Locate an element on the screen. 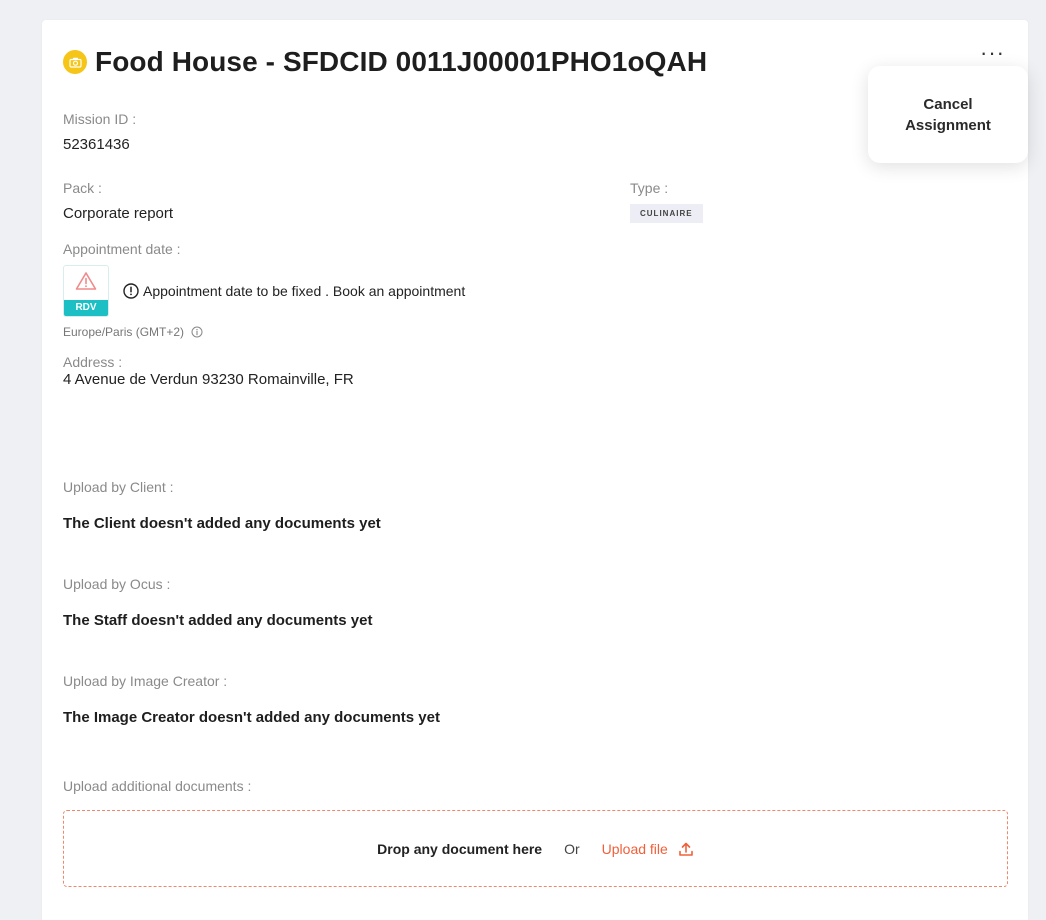  rdv-calendar-button: RDV is located at coordinates (86, 291).